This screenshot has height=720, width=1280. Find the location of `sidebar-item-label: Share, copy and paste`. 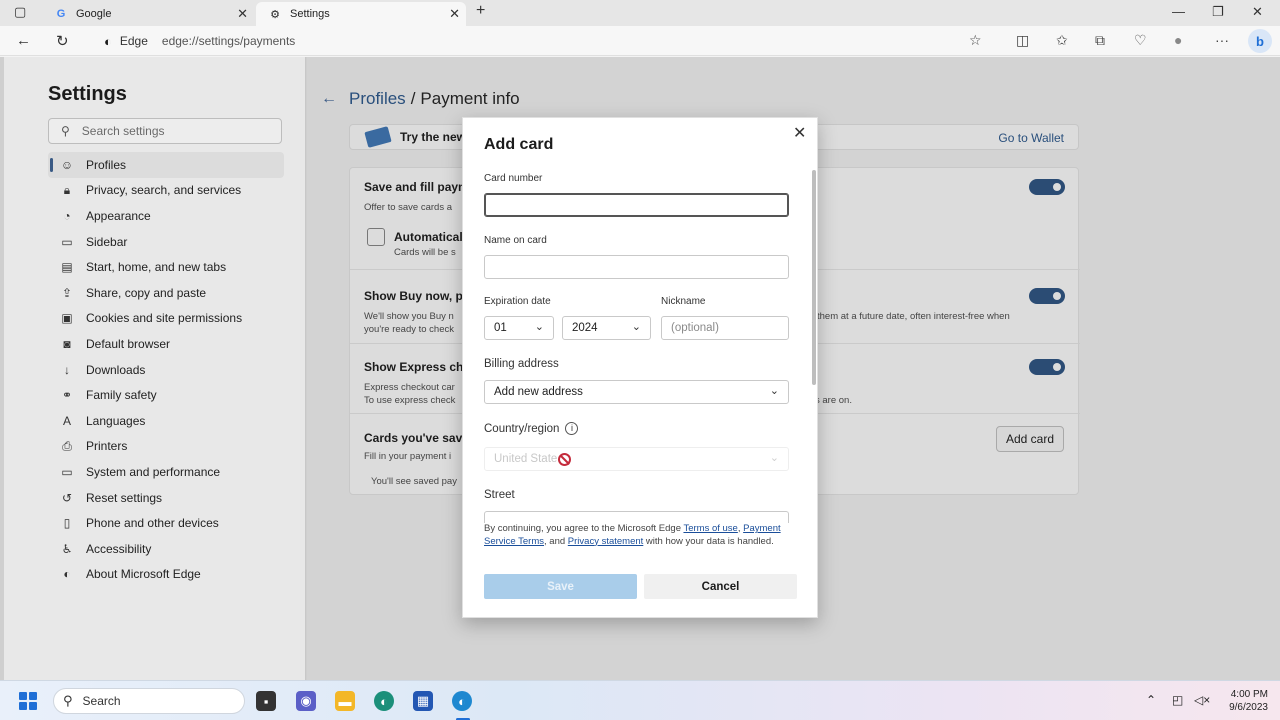

sidebar-item-label: Share, copy and paste is located at coordinates (146, 292).